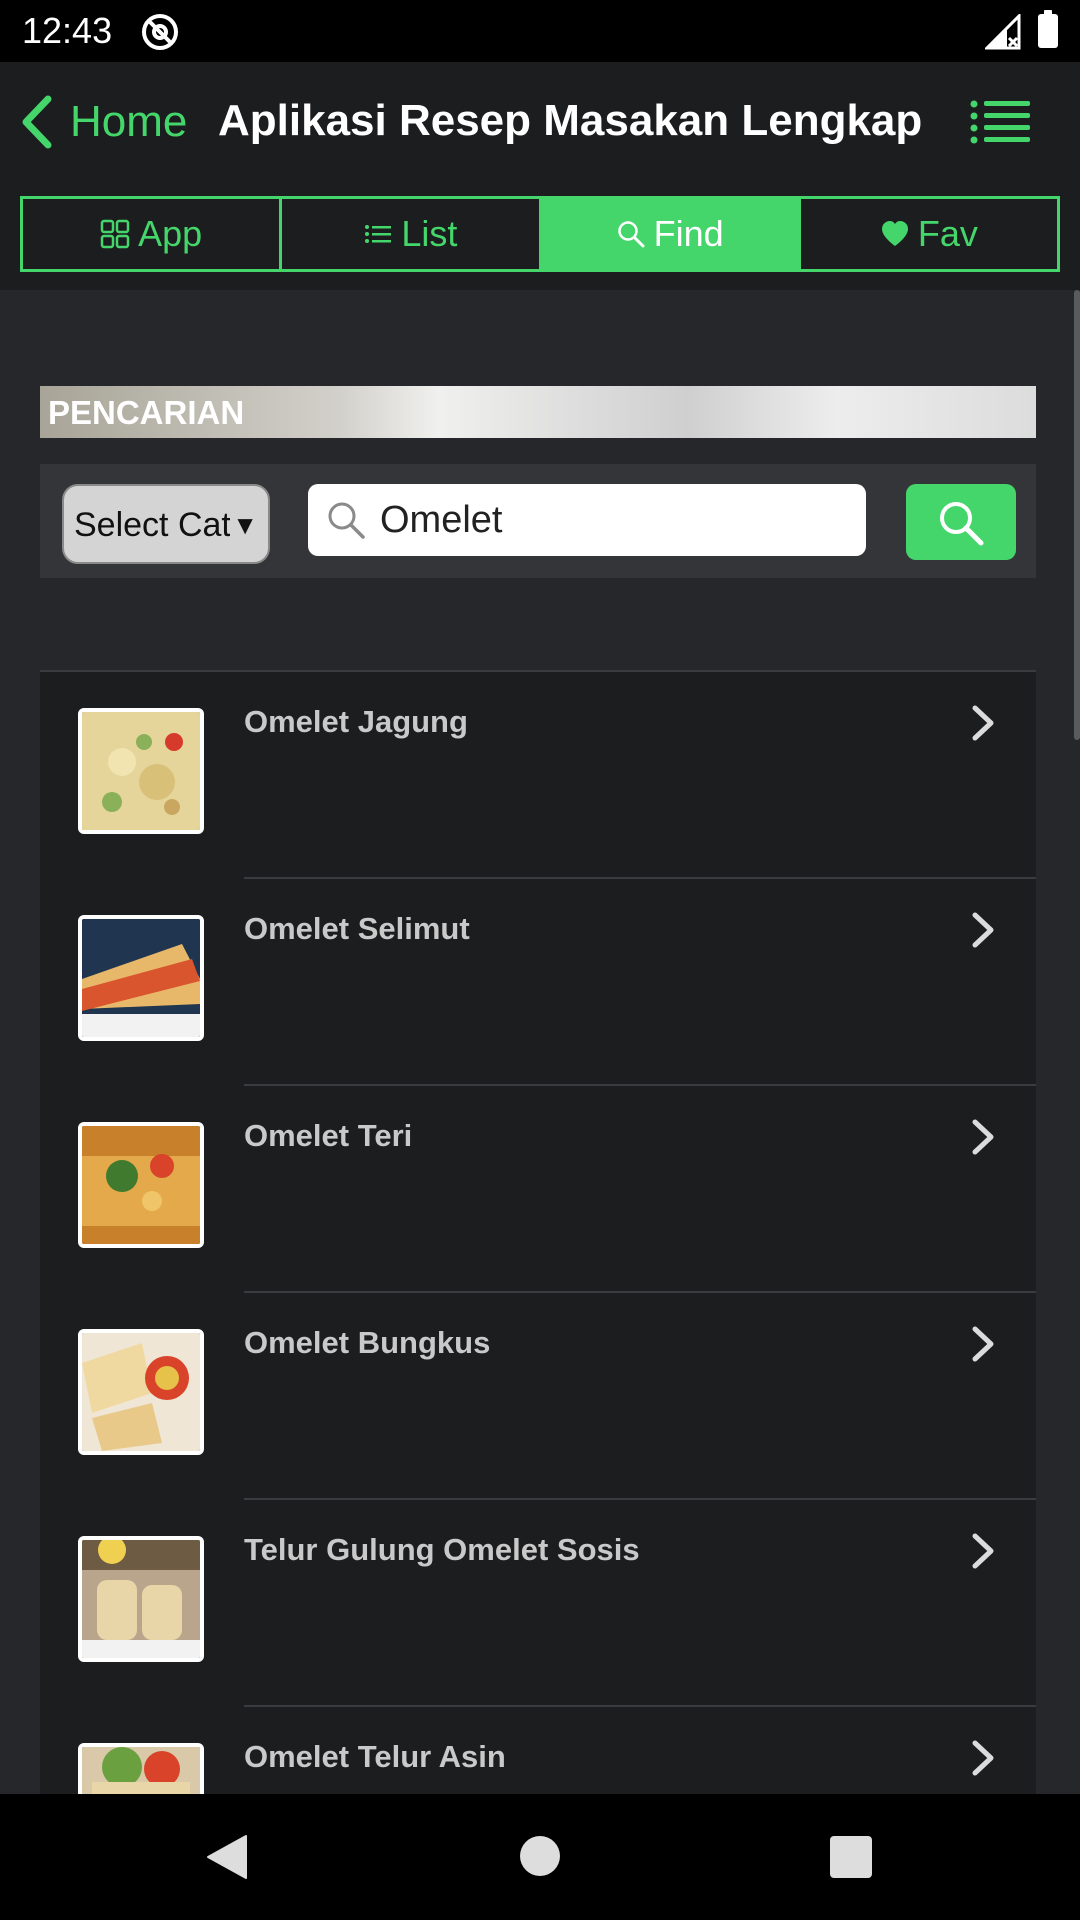  What do you see at coordinates (429, 233) in the screenshot?
I see `tab-label: List` at bounding box center [429, 233].